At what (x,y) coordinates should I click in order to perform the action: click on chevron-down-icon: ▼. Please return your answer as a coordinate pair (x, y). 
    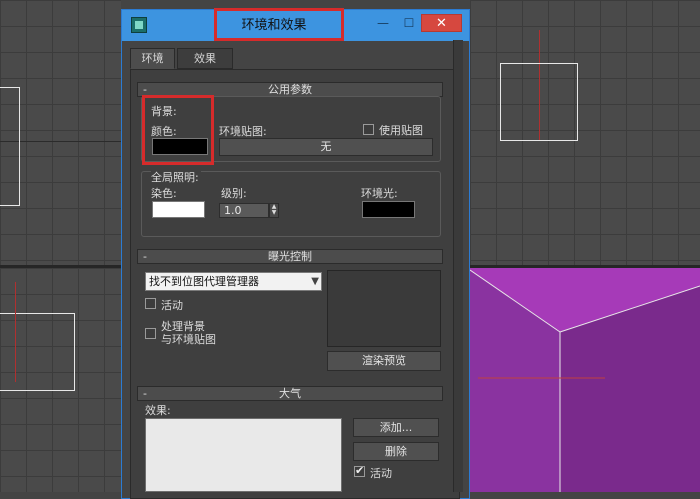
    Looking at the image, I should click on (315, 281).